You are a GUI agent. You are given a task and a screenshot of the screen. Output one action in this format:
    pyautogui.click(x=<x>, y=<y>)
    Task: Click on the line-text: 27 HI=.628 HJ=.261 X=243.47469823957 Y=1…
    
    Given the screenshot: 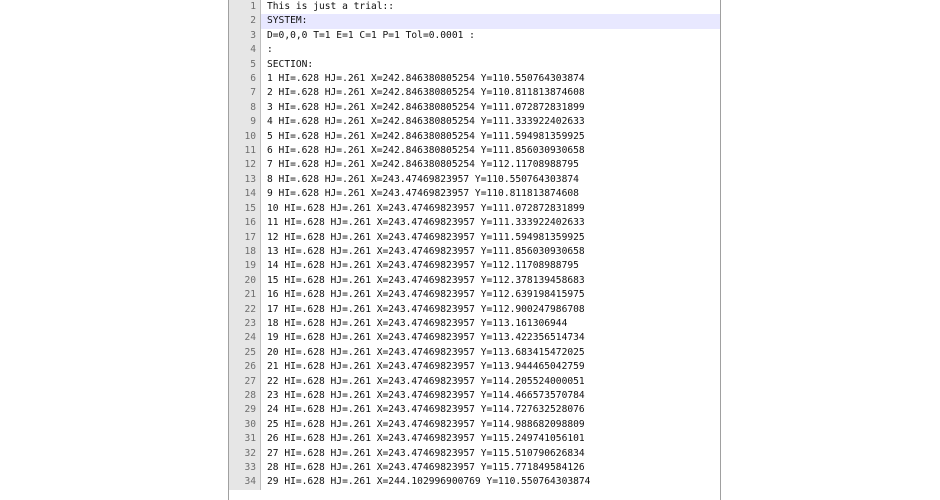 What is the action you would take?
    pyautogui.click(x=426, y=453)
    